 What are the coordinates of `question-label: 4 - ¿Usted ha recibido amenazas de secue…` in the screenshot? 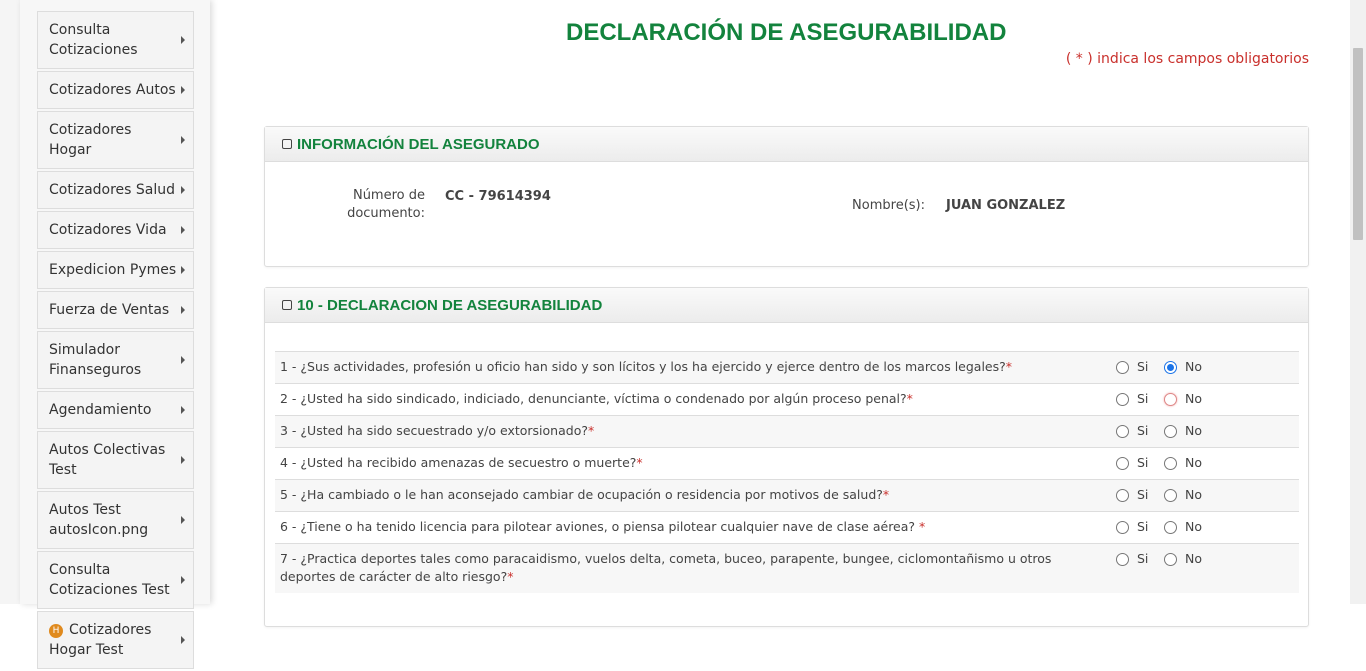 It's located at (458, 462).